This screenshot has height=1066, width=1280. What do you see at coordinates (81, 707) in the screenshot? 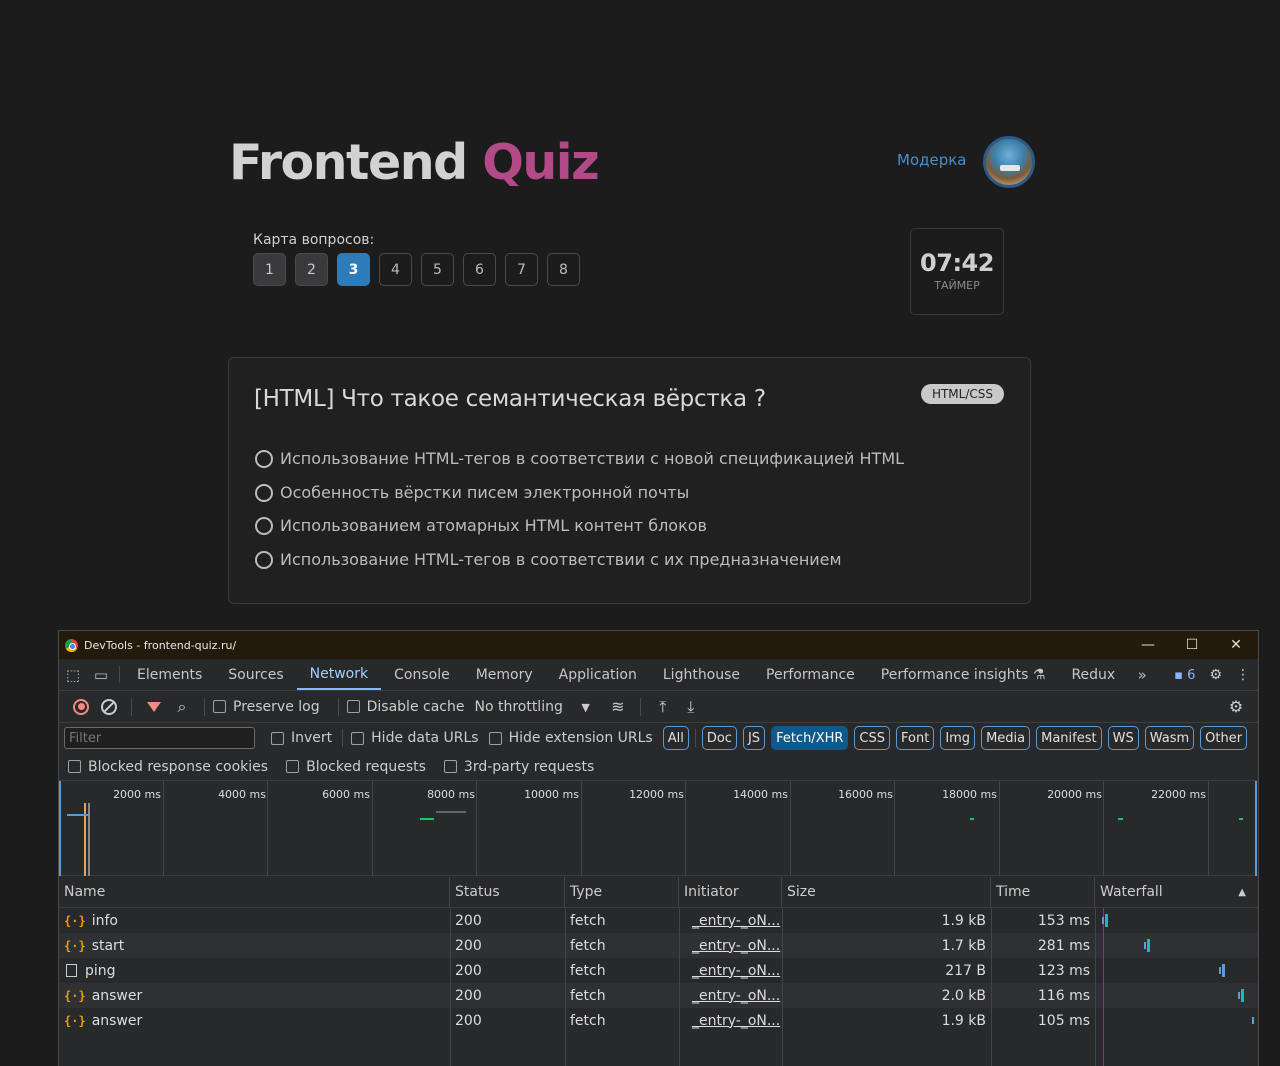
I see `record-icon` at bounding box center [81, 707].